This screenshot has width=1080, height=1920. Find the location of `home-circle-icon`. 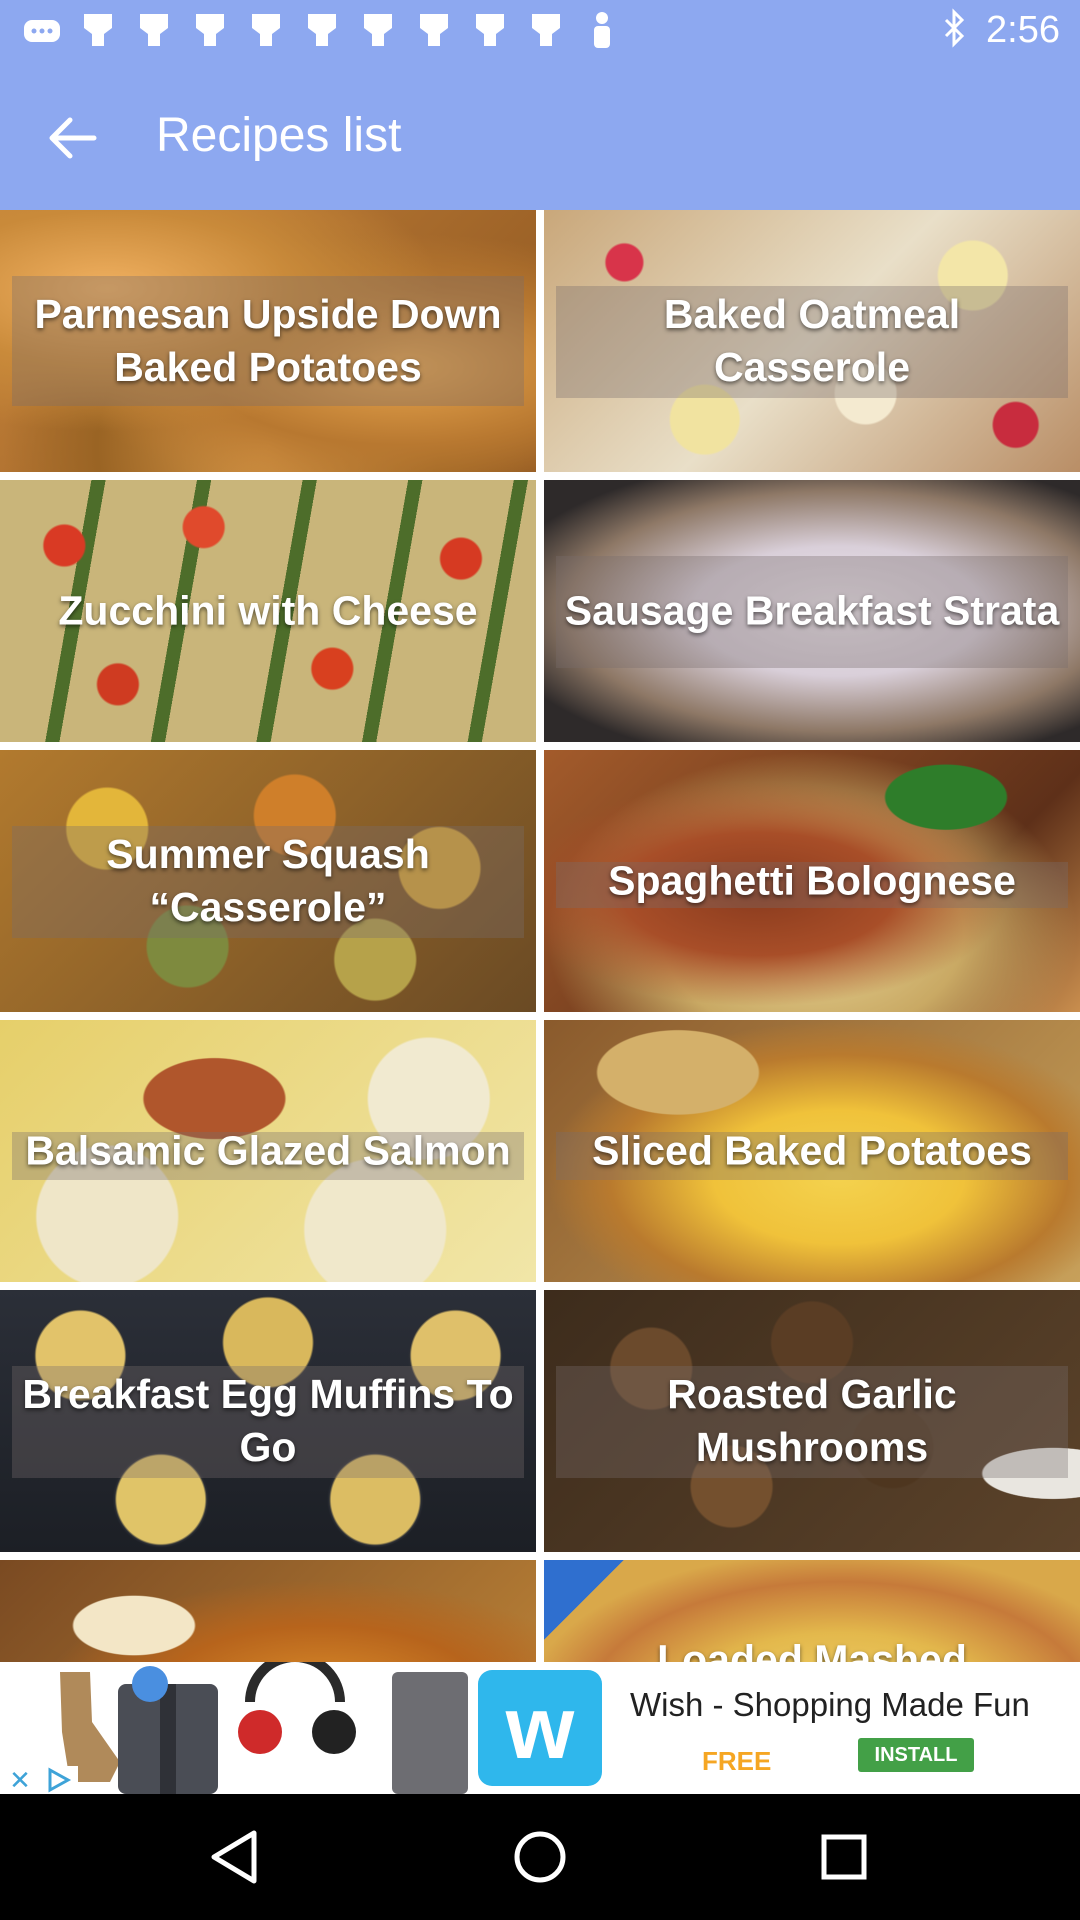

home-circle-icon is located at coordinates (540, 1866).